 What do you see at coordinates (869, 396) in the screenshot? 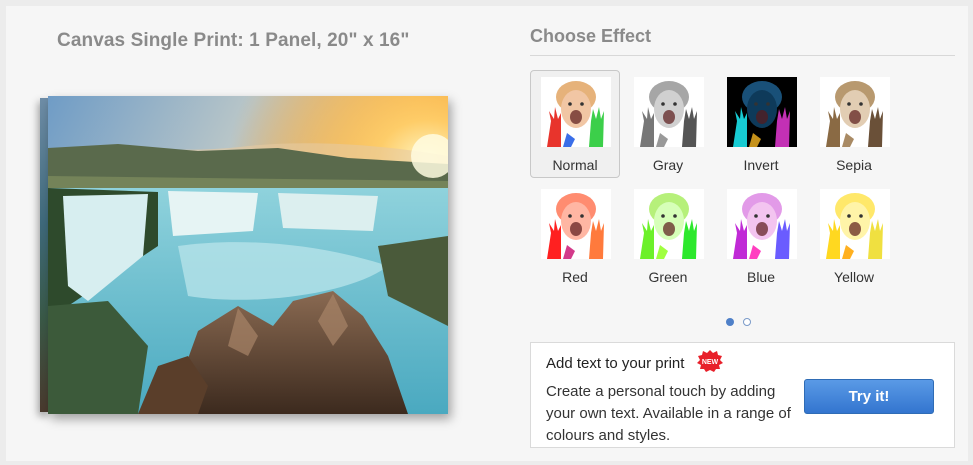
I see `try-it-button: Try it!` at bounding box center [869, 396].